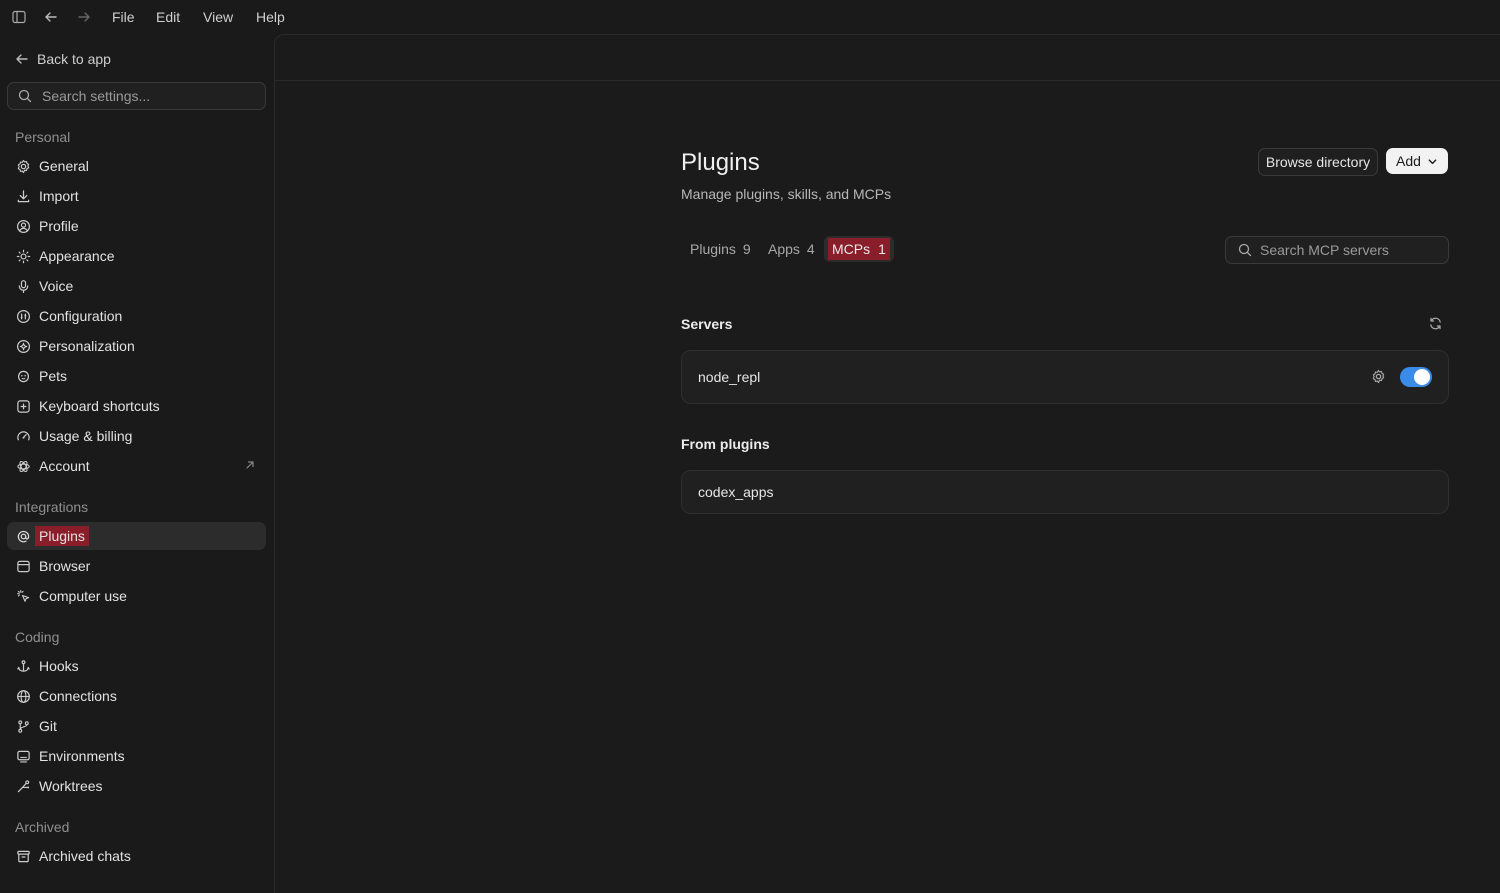  I want to click on sidebar-item-personalization: Personalization, so click(136, 346).